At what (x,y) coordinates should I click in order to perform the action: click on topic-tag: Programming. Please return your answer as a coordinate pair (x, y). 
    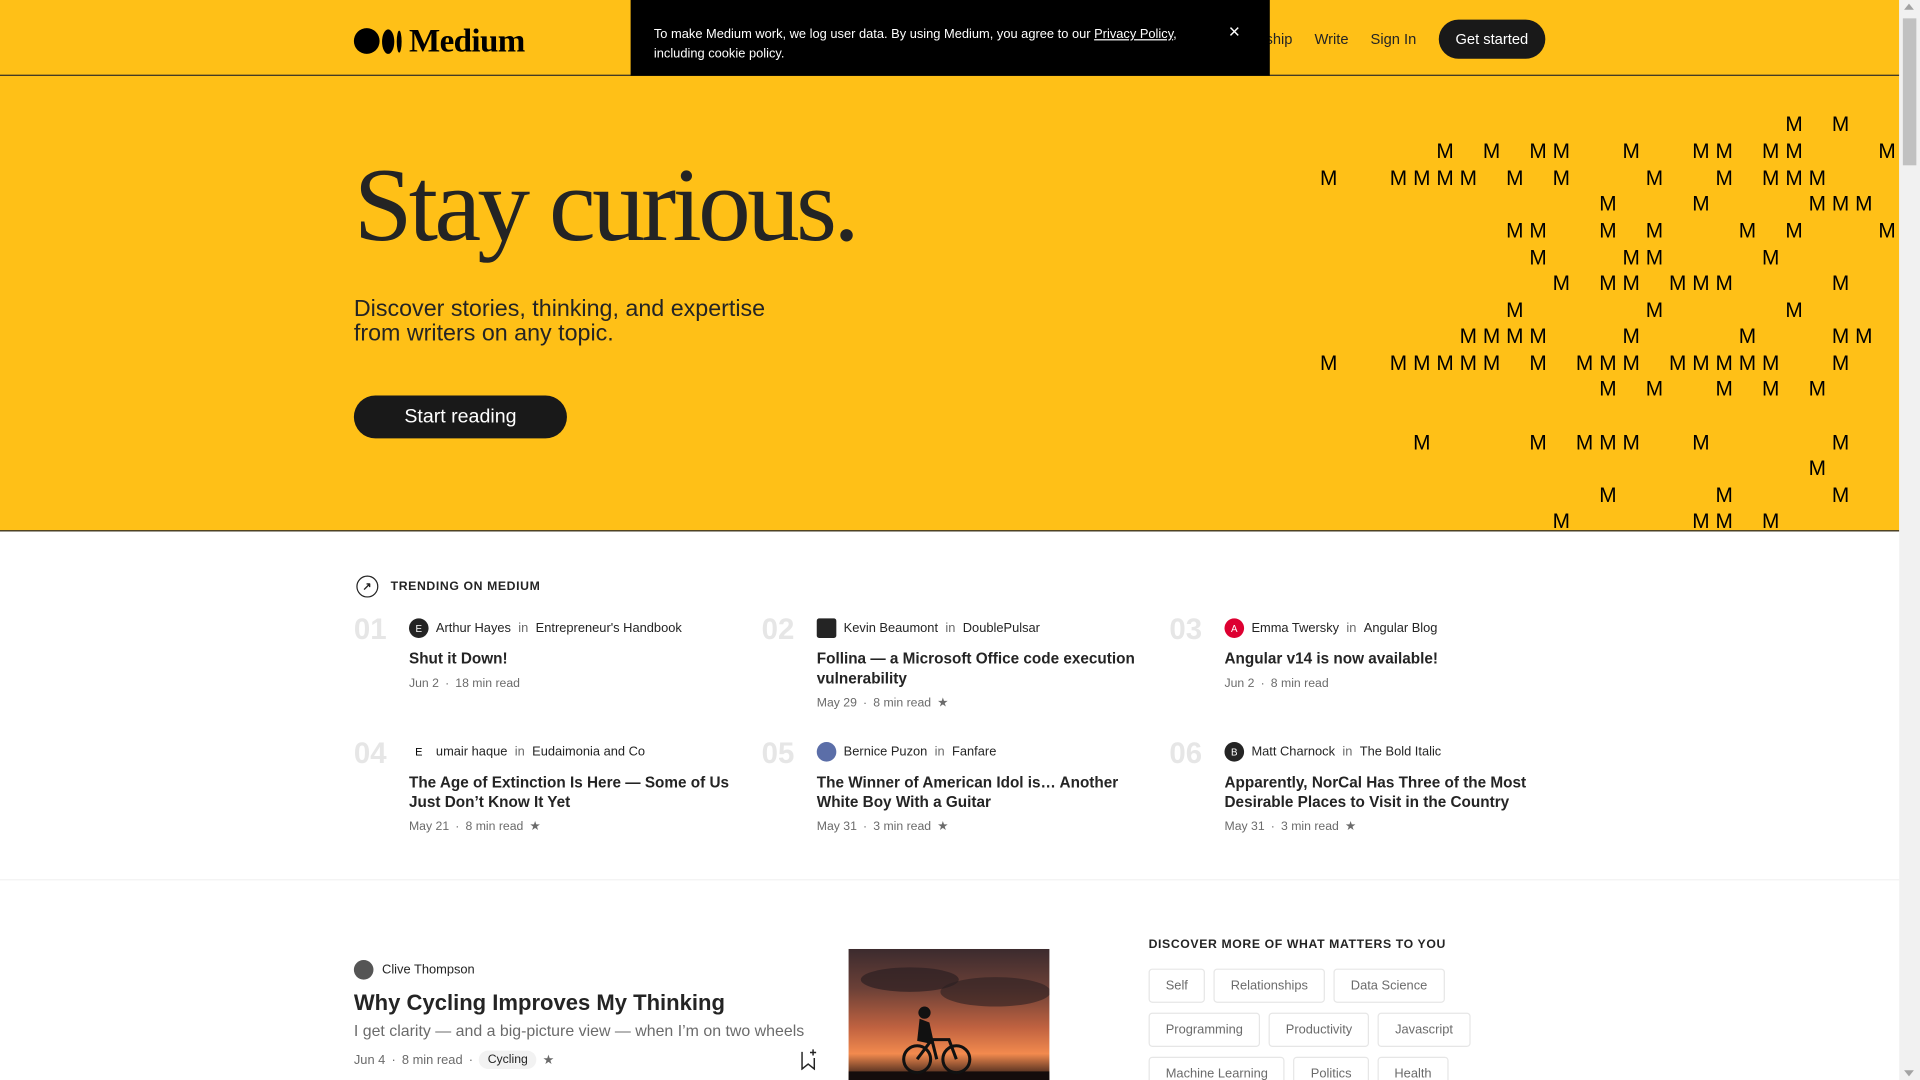
    Looking at the image, I should click on (1204, 1029).